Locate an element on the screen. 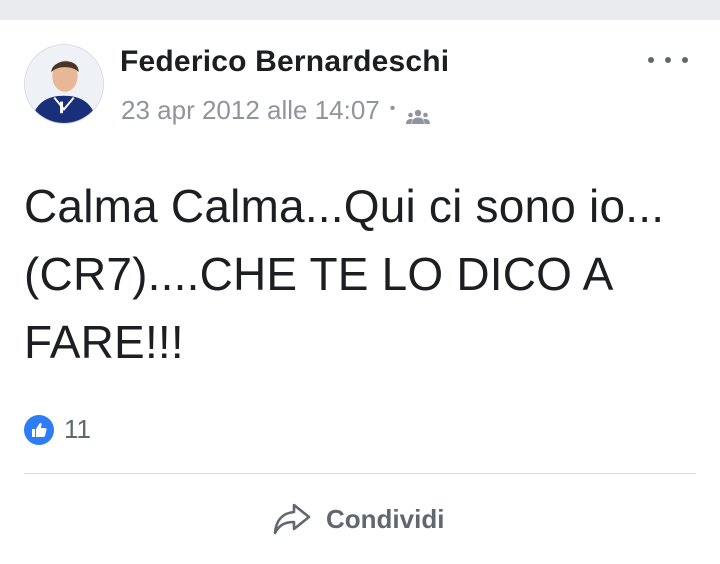 The height and width of the screenshot is (564, 720). post-timestamp: 23 apr 2012 alle 14:07 is located at coordinates (250, 110).